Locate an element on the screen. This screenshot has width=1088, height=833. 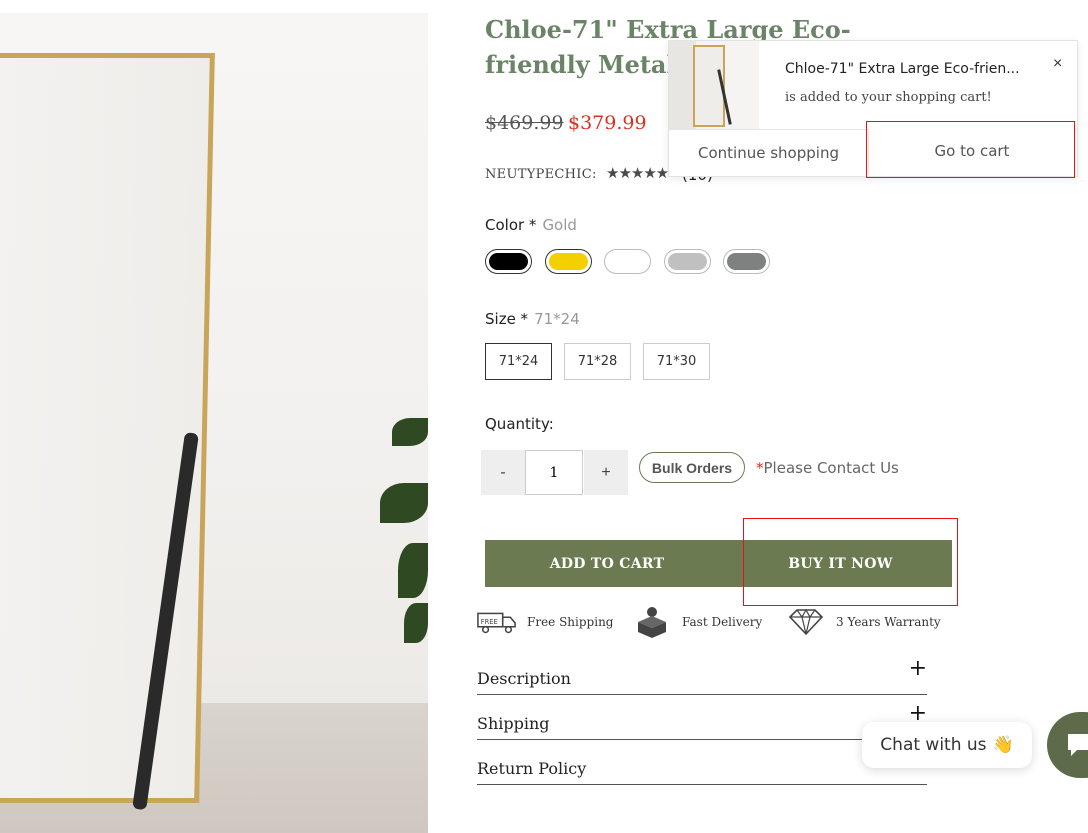
truck-icon: FREE is located at coordinates (497, 622).